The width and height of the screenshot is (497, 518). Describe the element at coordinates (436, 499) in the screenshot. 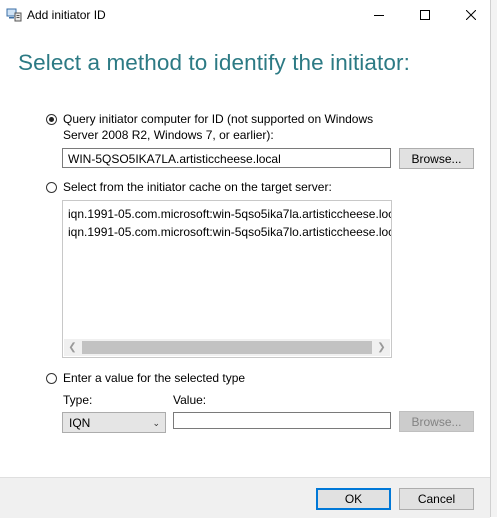

I see `cancel-button: Cancel` at that location.